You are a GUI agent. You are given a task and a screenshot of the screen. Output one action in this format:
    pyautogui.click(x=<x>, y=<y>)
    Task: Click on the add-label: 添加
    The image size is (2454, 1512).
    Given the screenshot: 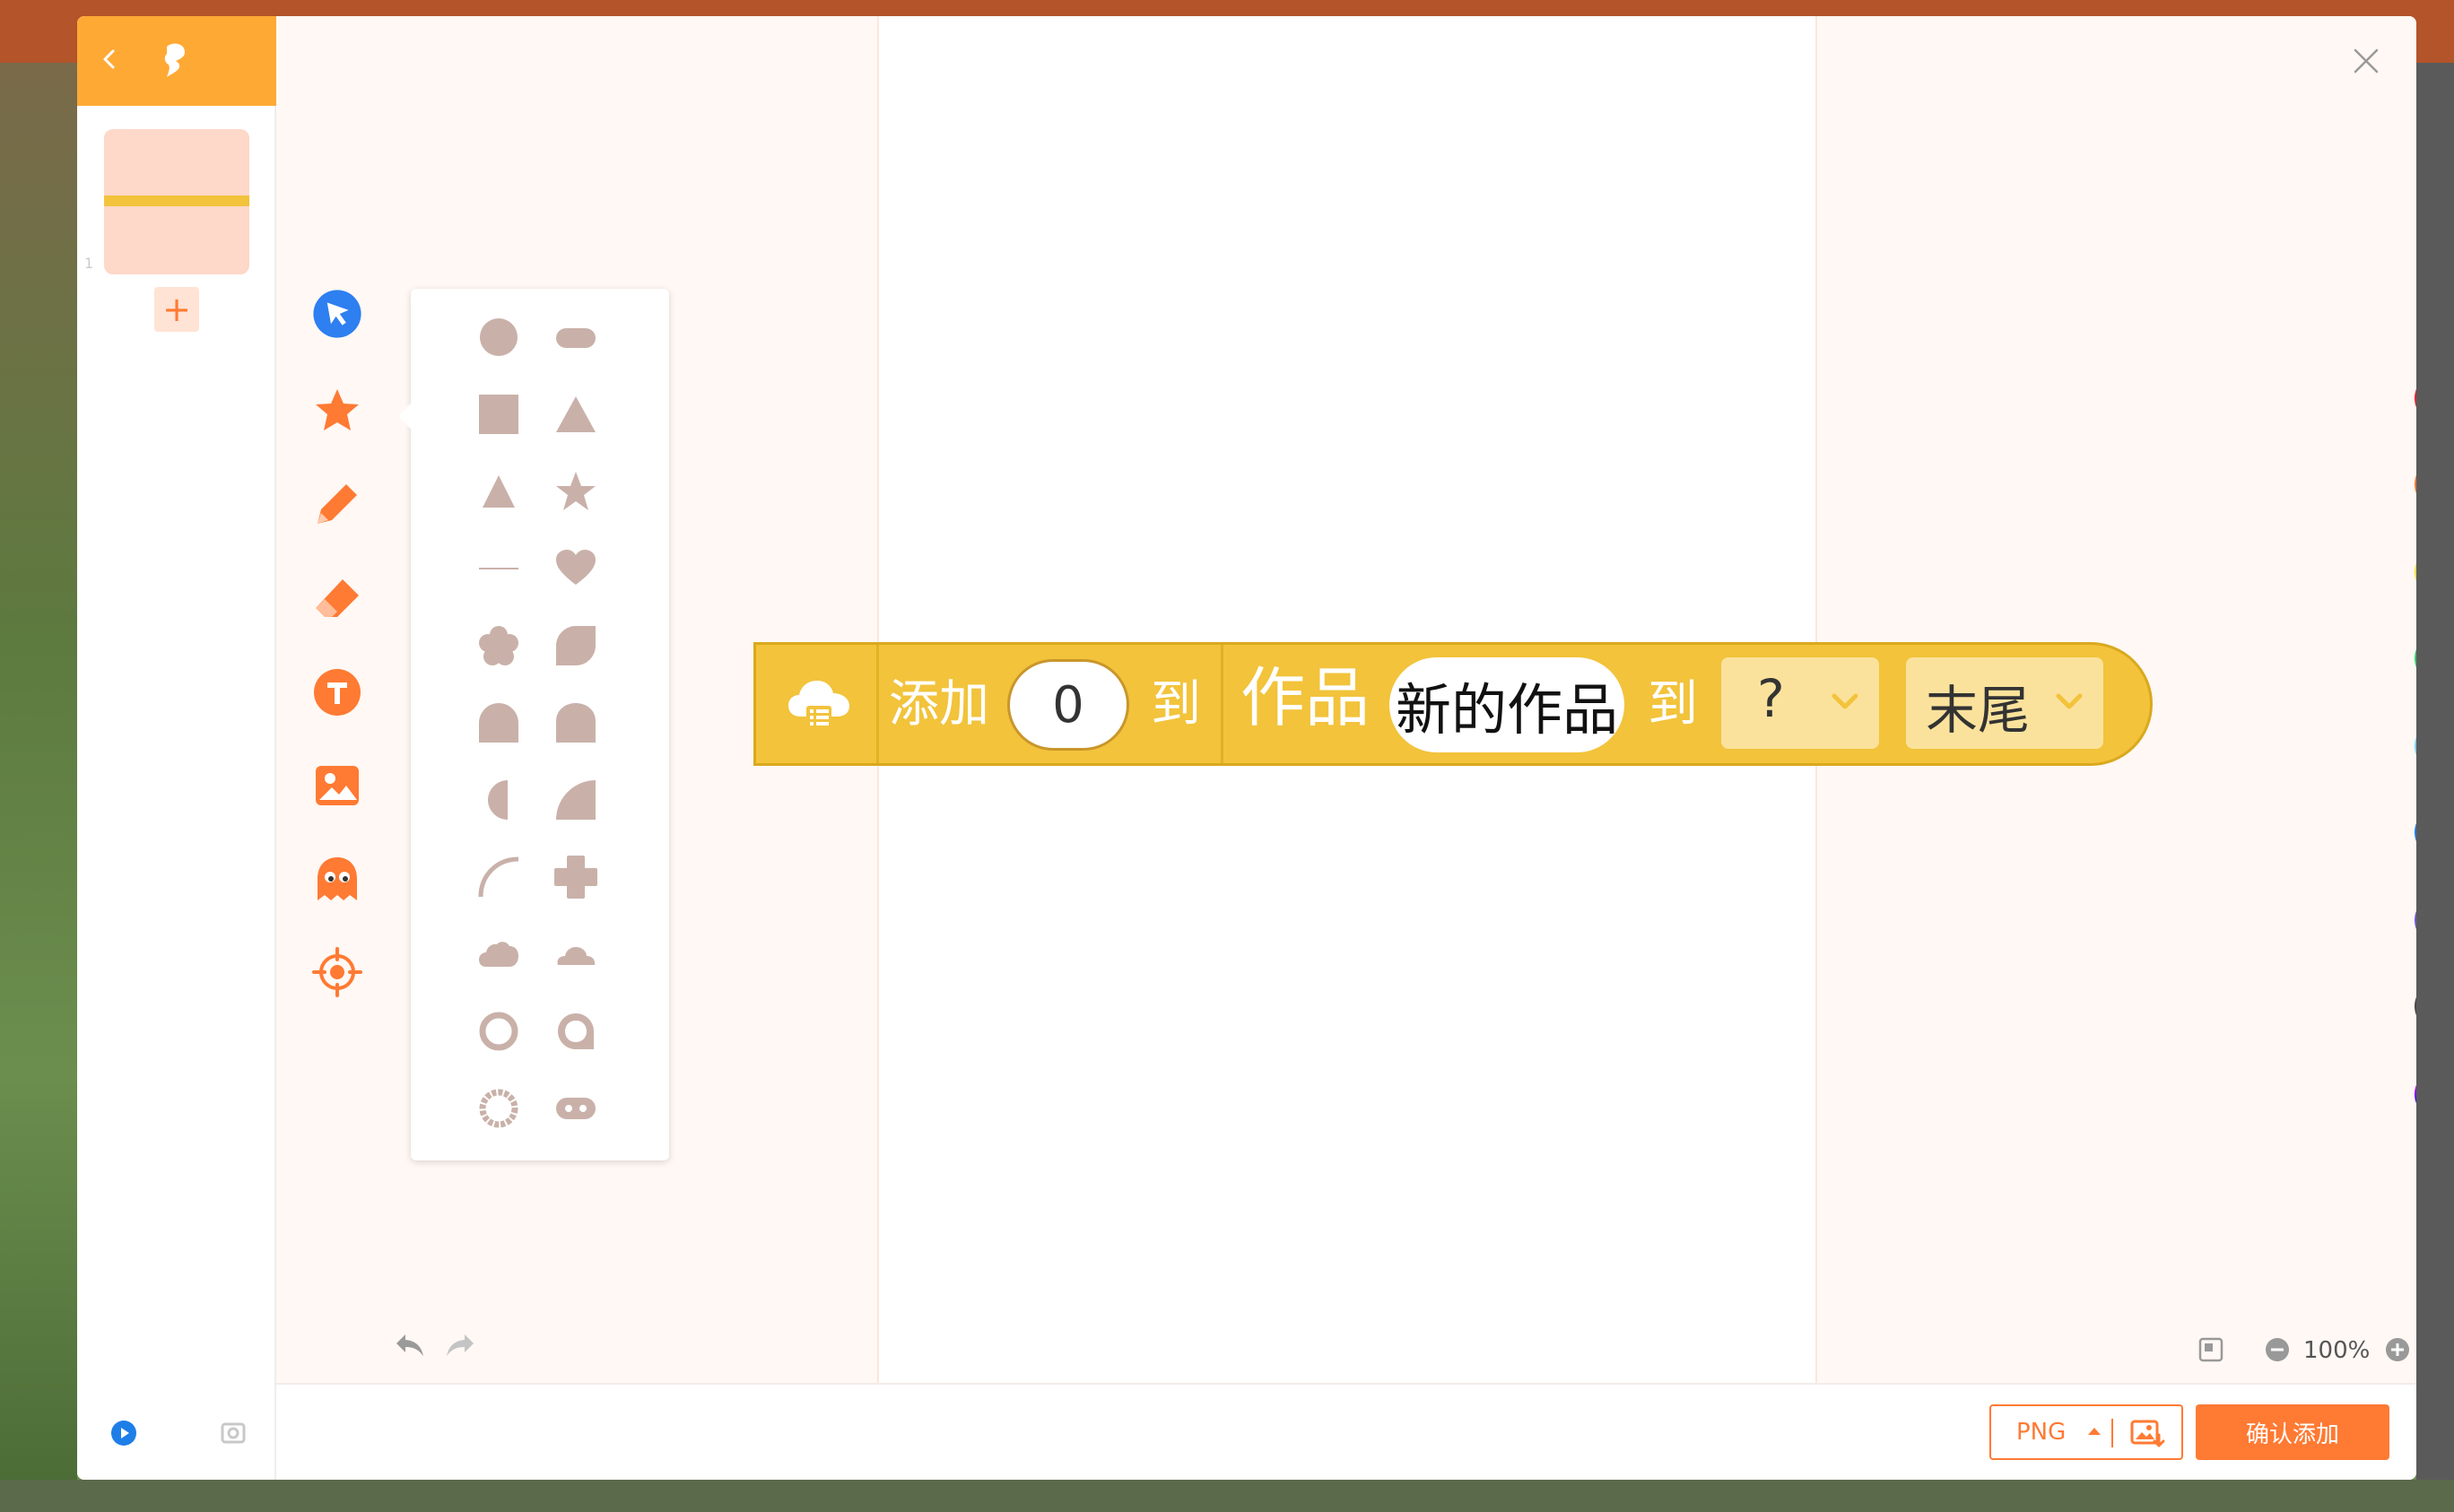 What is the action you would take?
    pyautogui.click(x=939, y=705)
    